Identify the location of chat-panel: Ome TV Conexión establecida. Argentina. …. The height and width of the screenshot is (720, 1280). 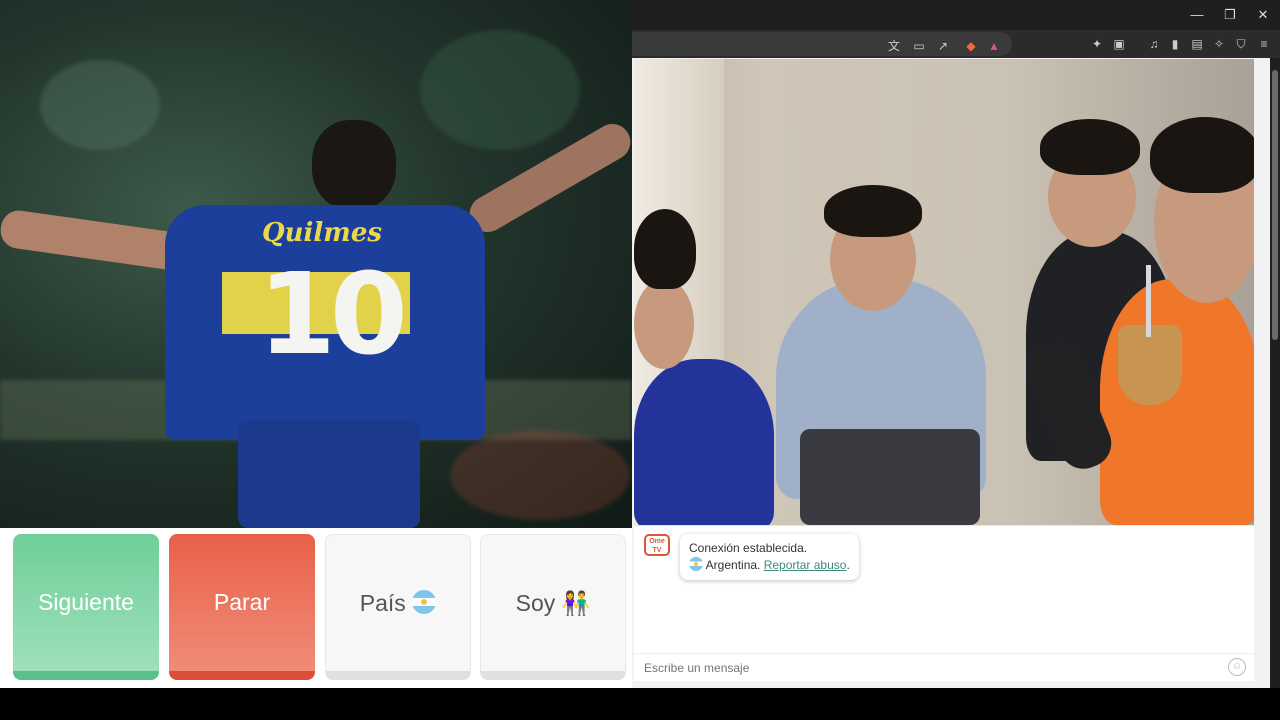
(944, 603).